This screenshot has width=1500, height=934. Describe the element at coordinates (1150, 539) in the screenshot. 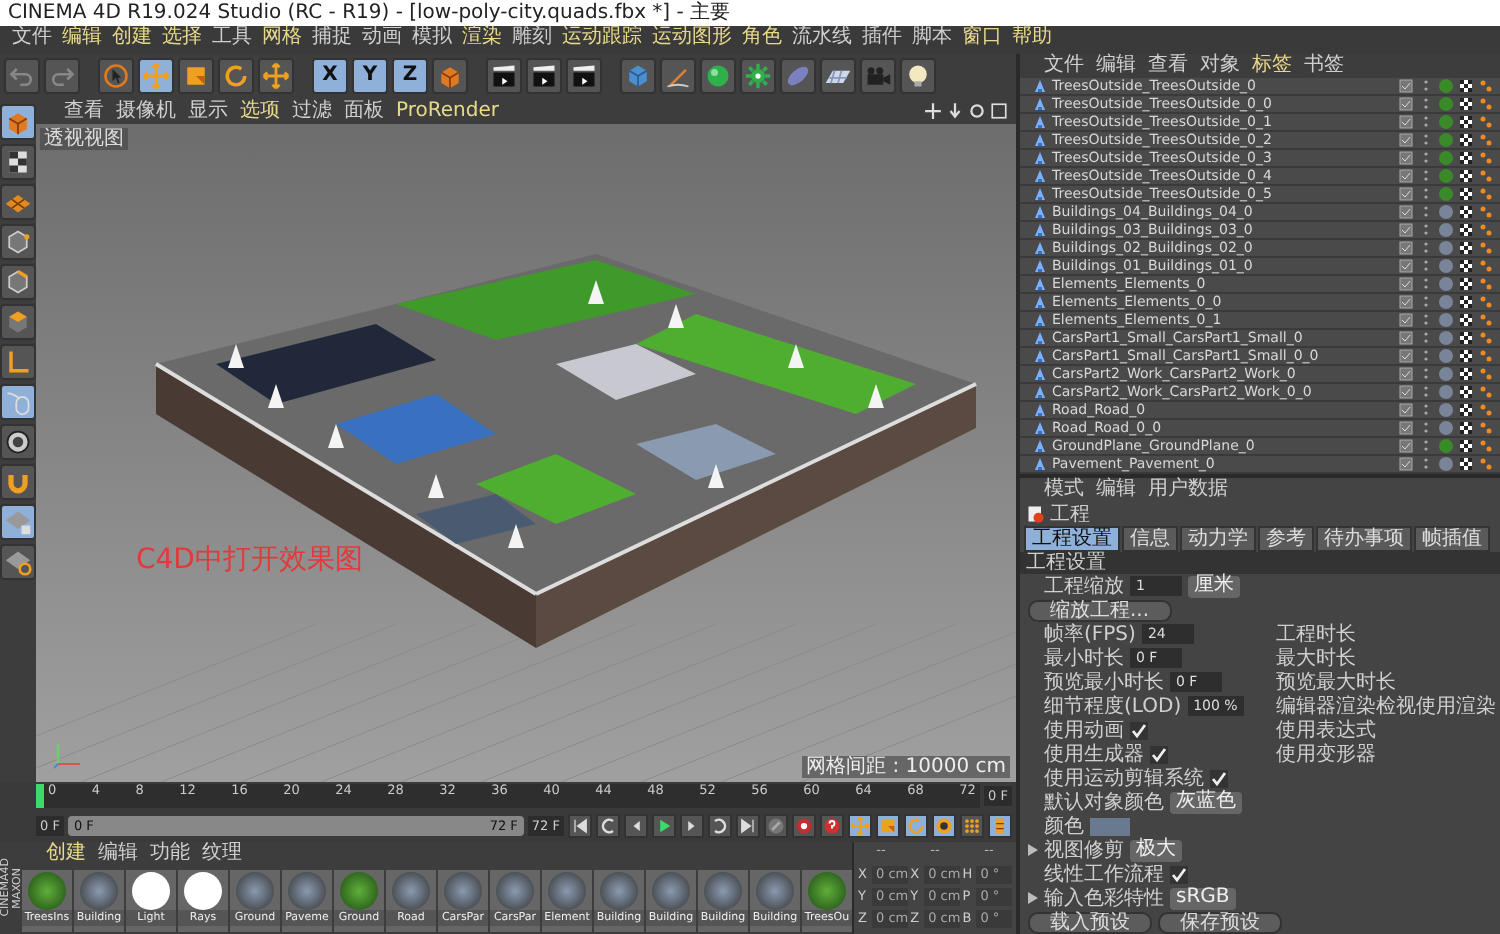

I see `tab: 信息` at that location.